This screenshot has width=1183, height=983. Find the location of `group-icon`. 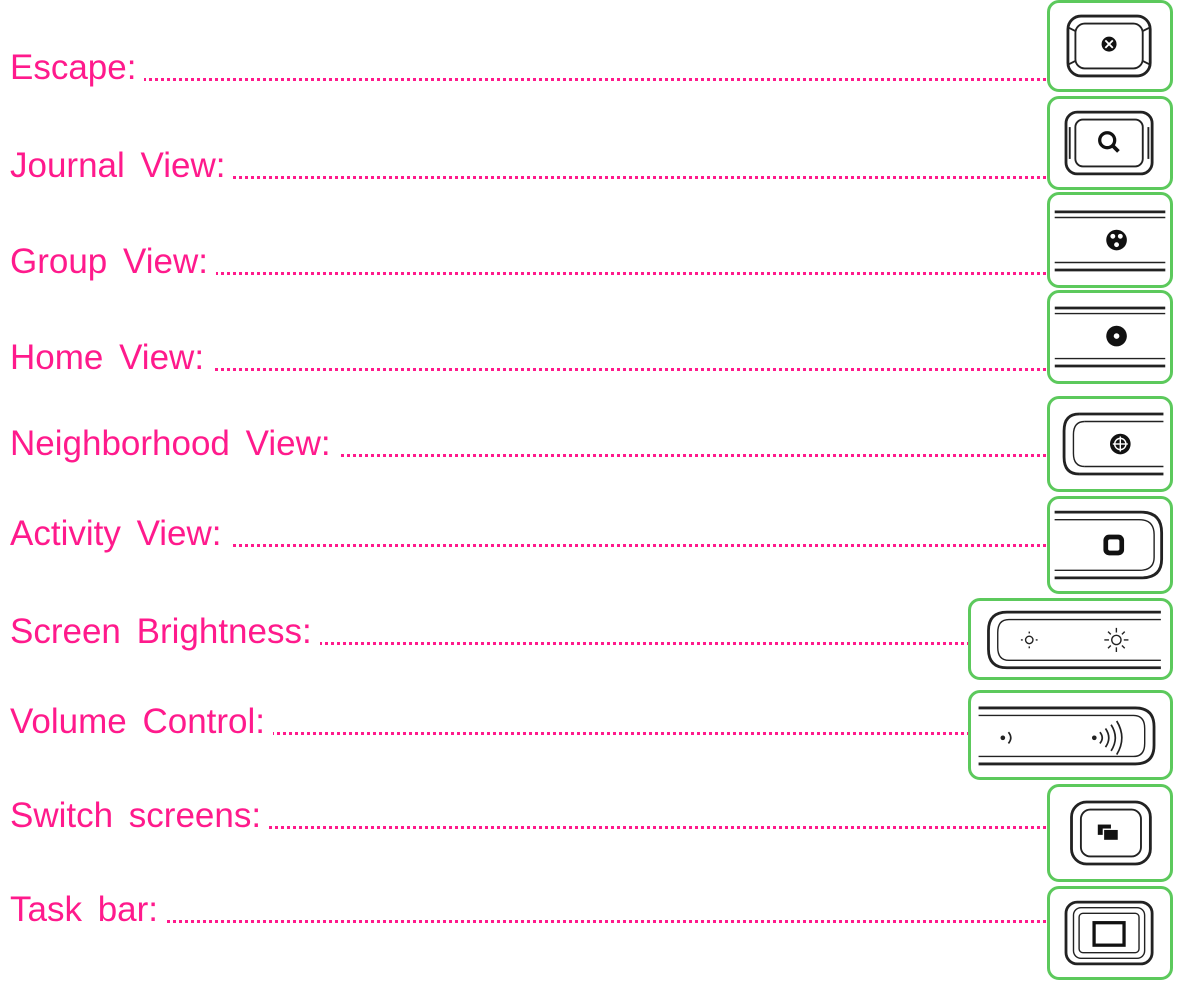

group-icon is located at coordinates (1110, 241).